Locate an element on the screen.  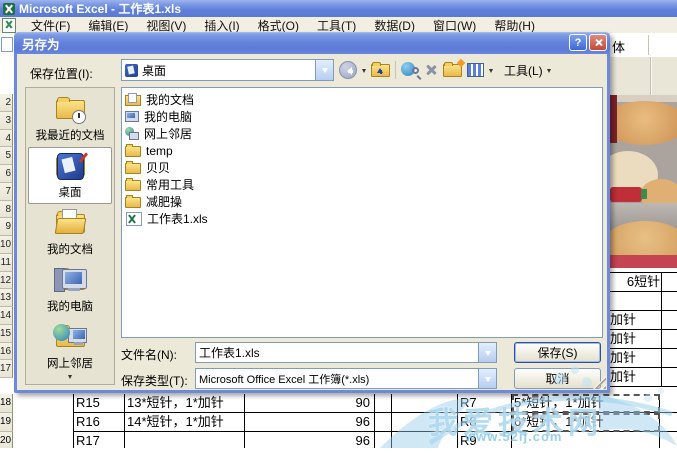
row-header: 20 is located at coordinates (6, 440).